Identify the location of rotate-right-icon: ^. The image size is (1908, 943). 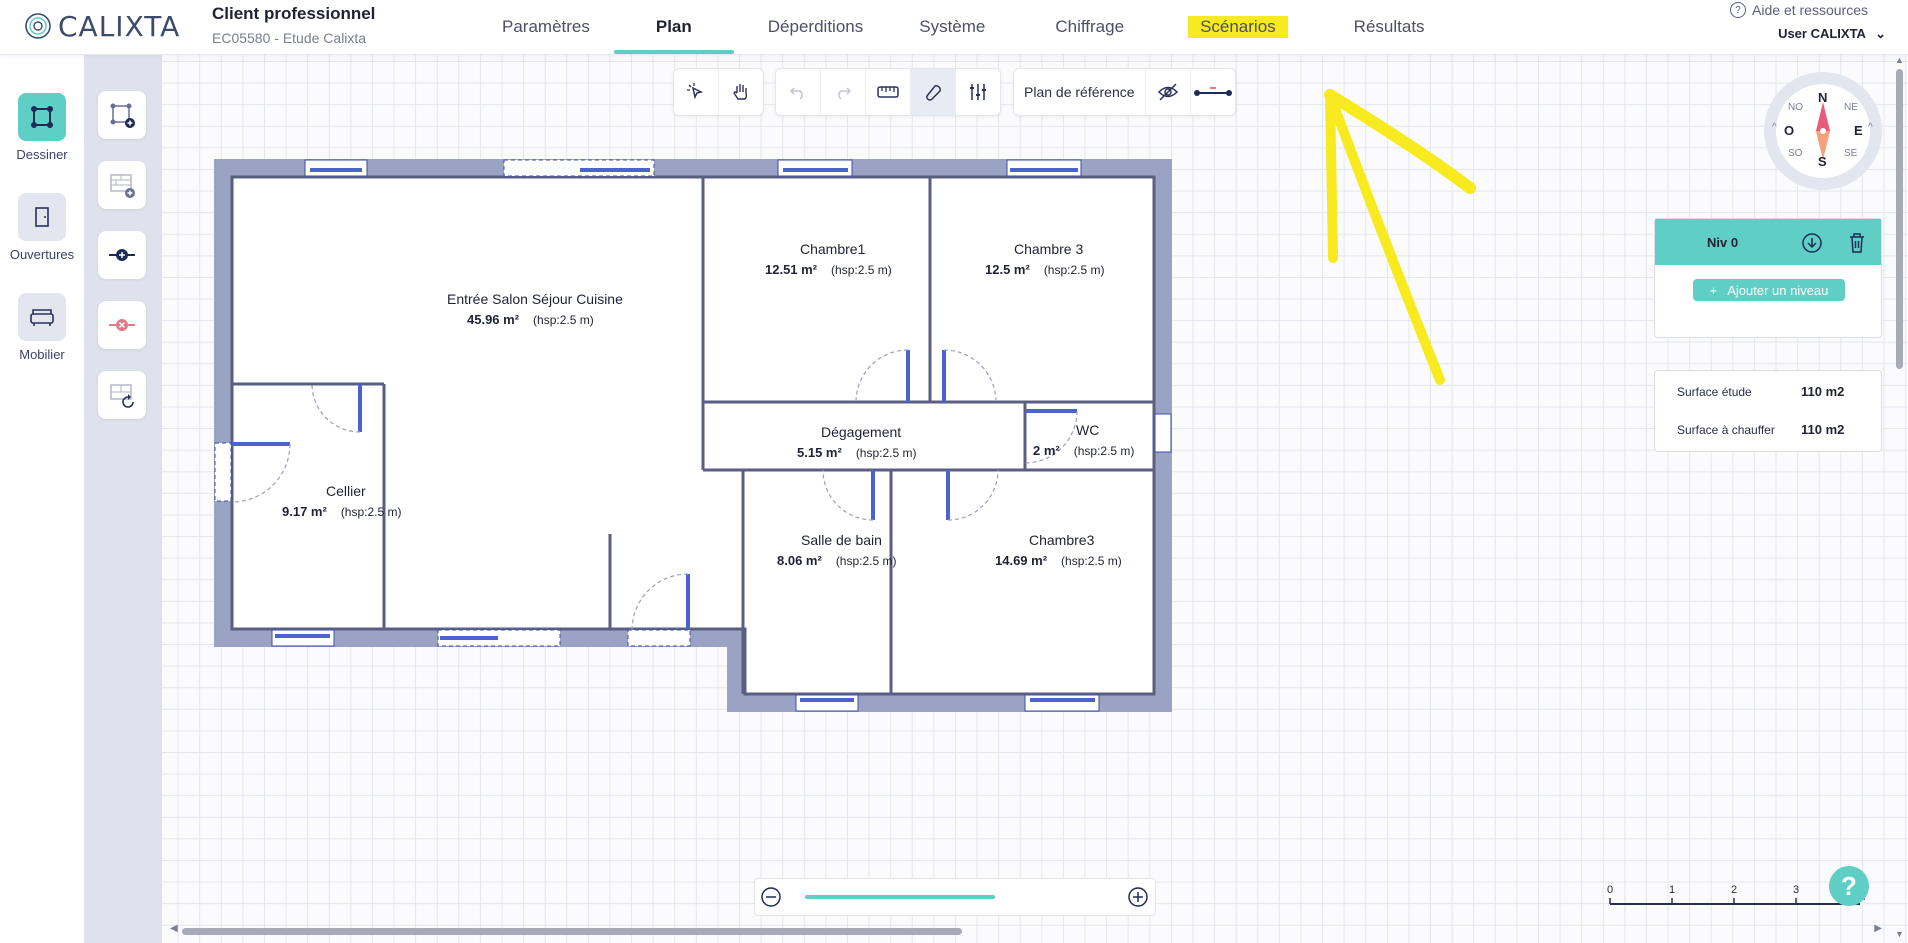
(1870, 127).